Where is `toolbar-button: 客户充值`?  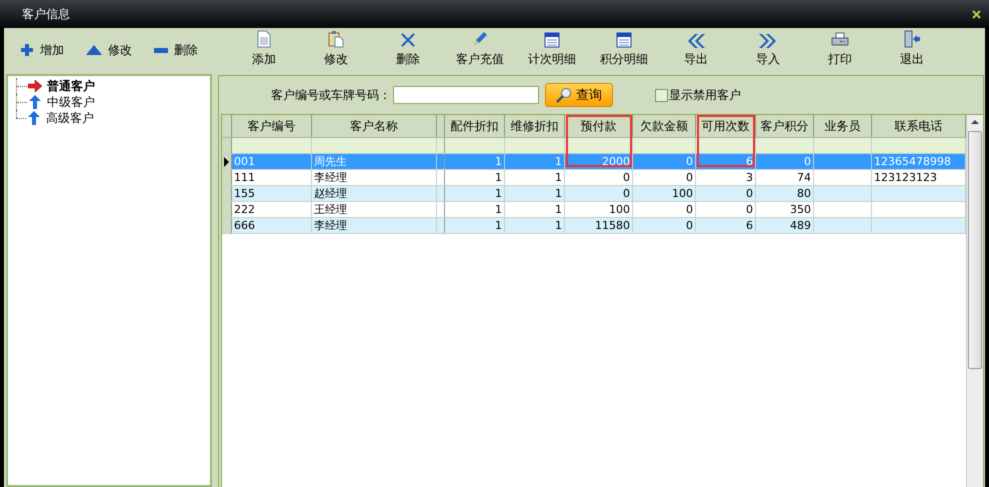 toolbar-button: 客户充值 is located at coordinates (480, 50).